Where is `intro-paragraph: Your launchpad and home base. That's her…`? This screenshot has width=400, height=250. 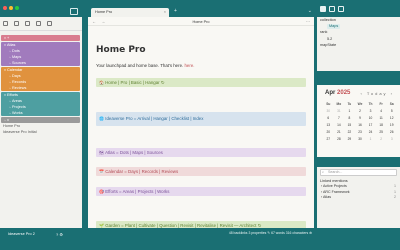 intro-paragraph: Your launchpad and home base. That's her… is located at coordinates (145, 65).